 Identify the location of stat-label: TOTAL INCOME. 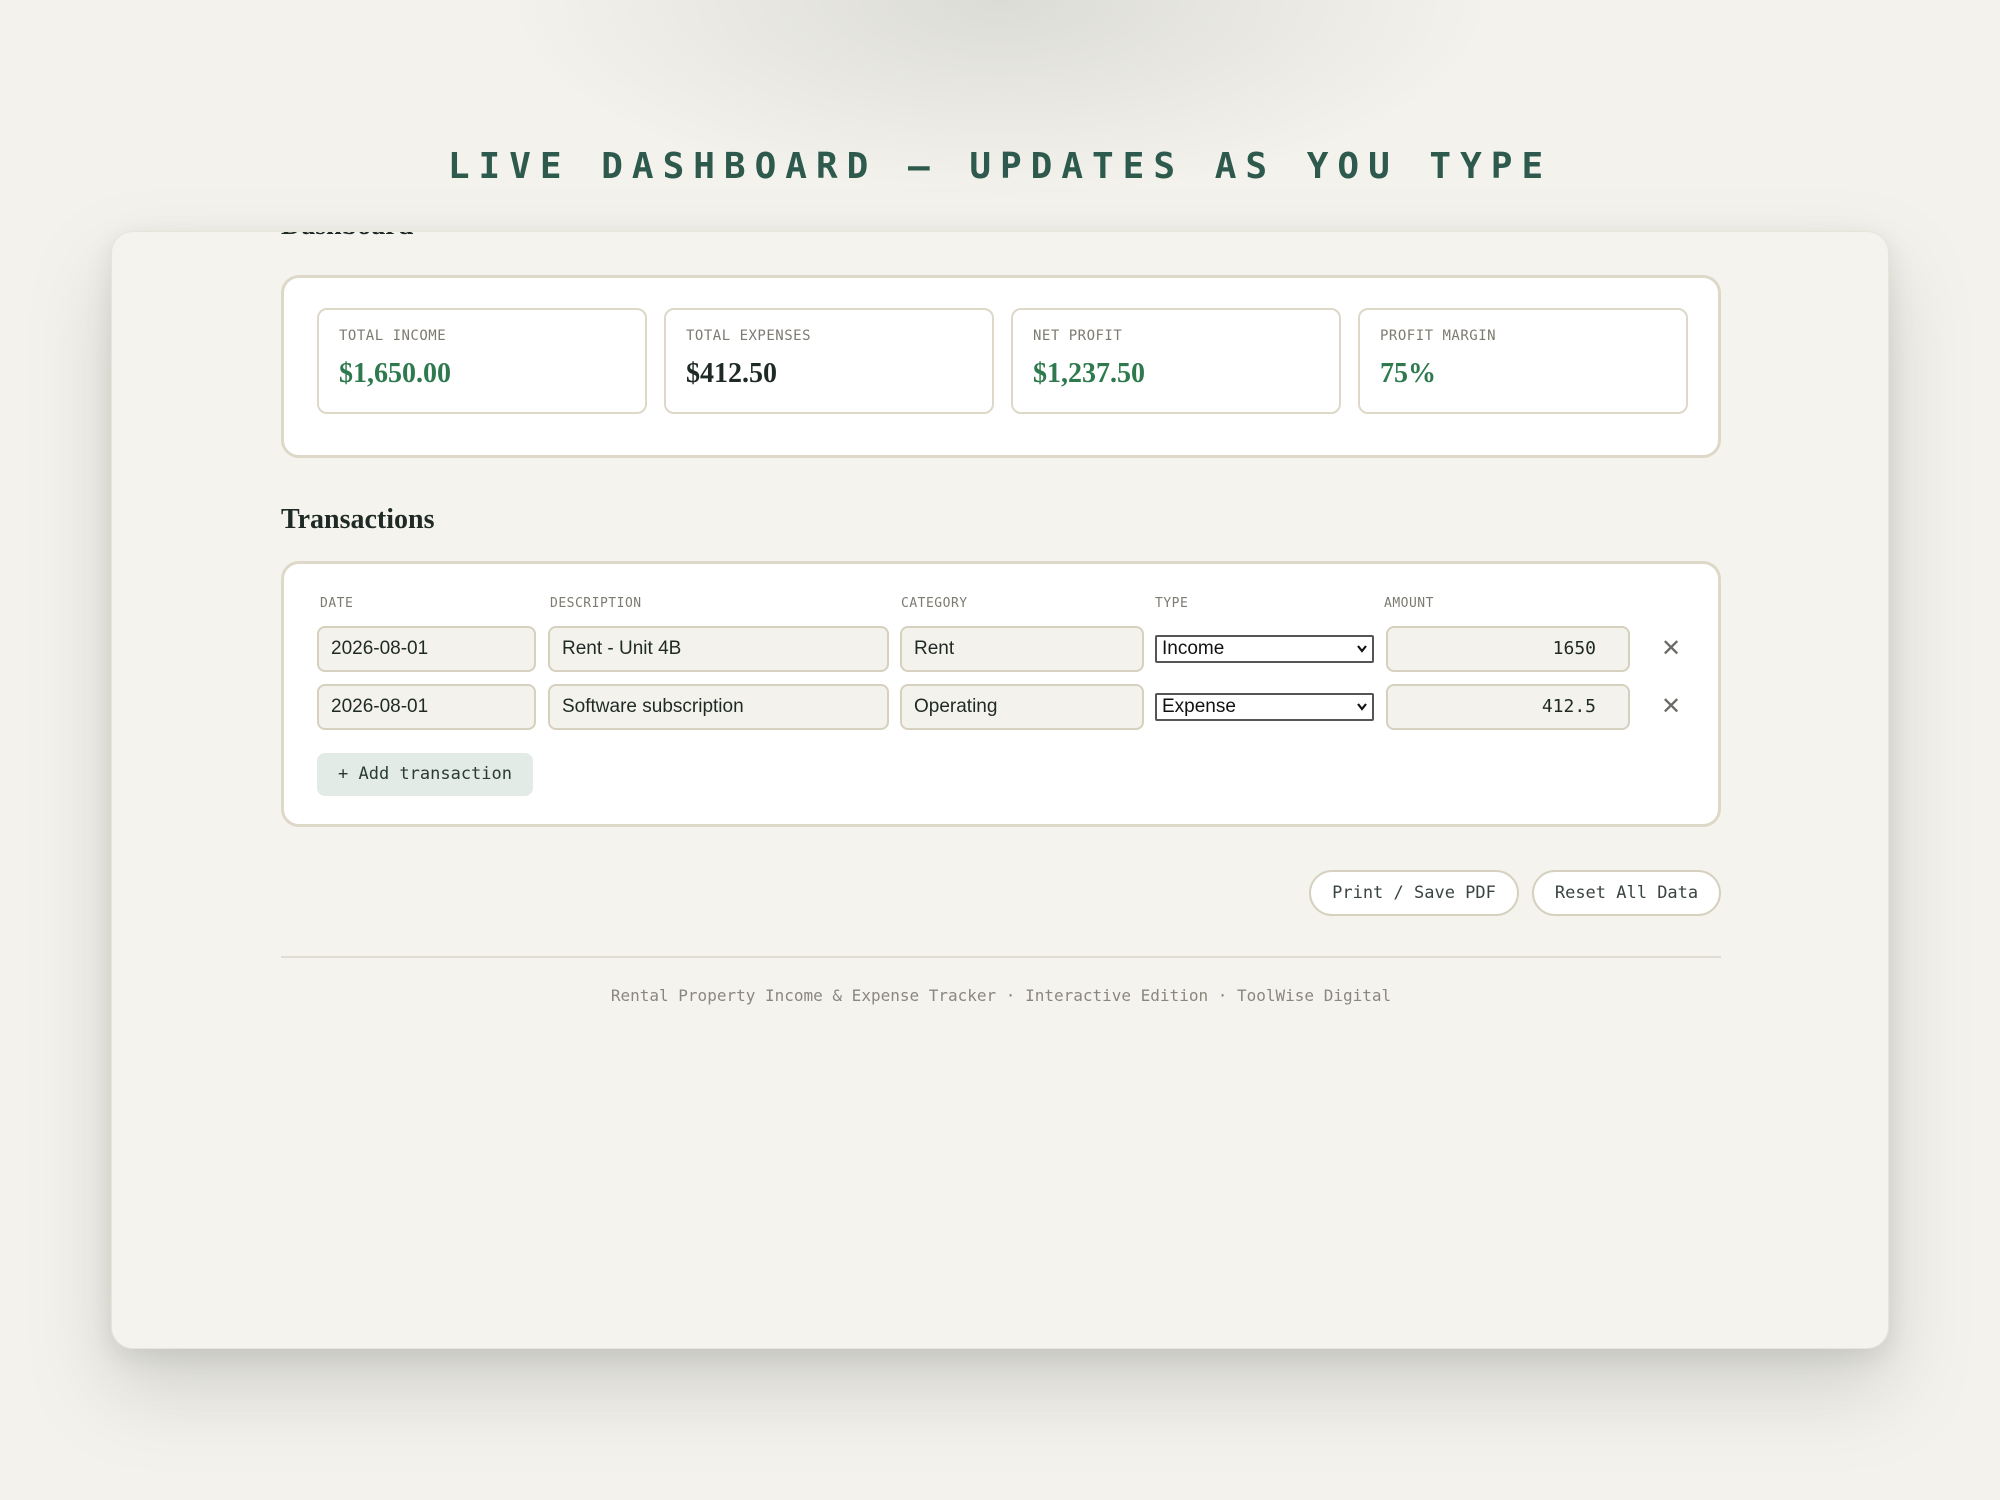
(393, 336).